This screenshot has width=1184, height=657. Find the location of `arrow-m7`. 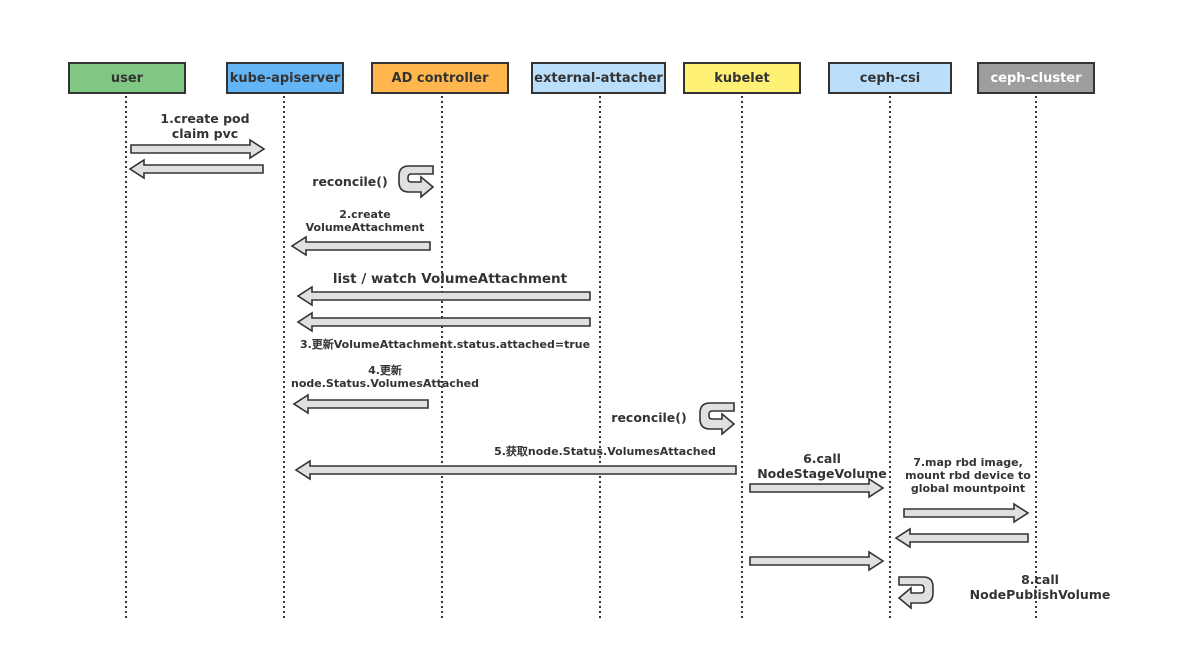

arrow-m7 is located at coordinates (966, 513).